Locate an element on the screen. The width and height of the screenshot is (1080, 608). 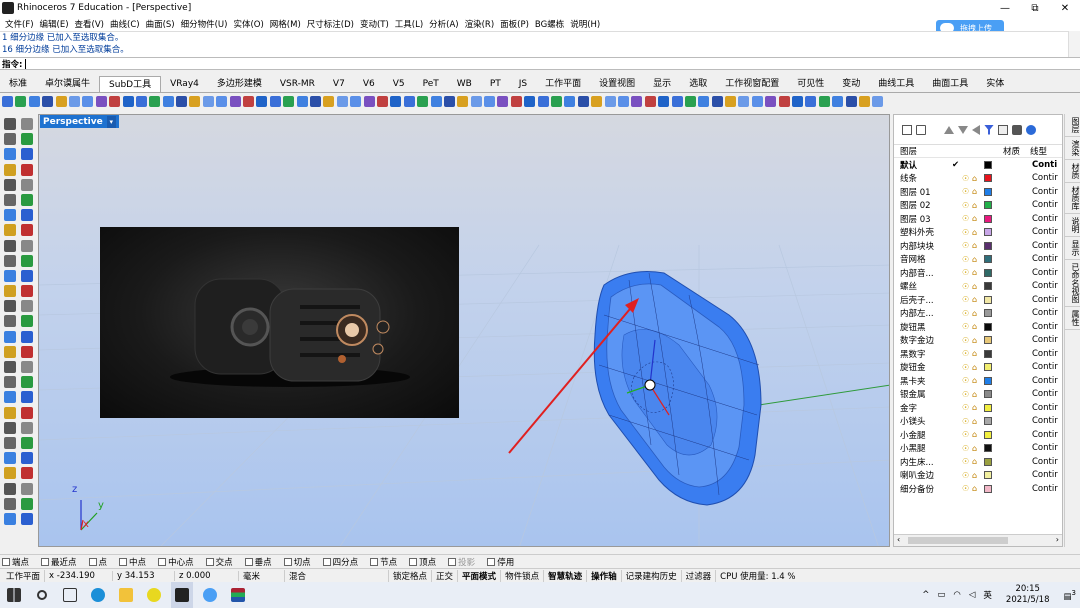
cplane-label: 工作平面 is located at coordinates (24, 575).